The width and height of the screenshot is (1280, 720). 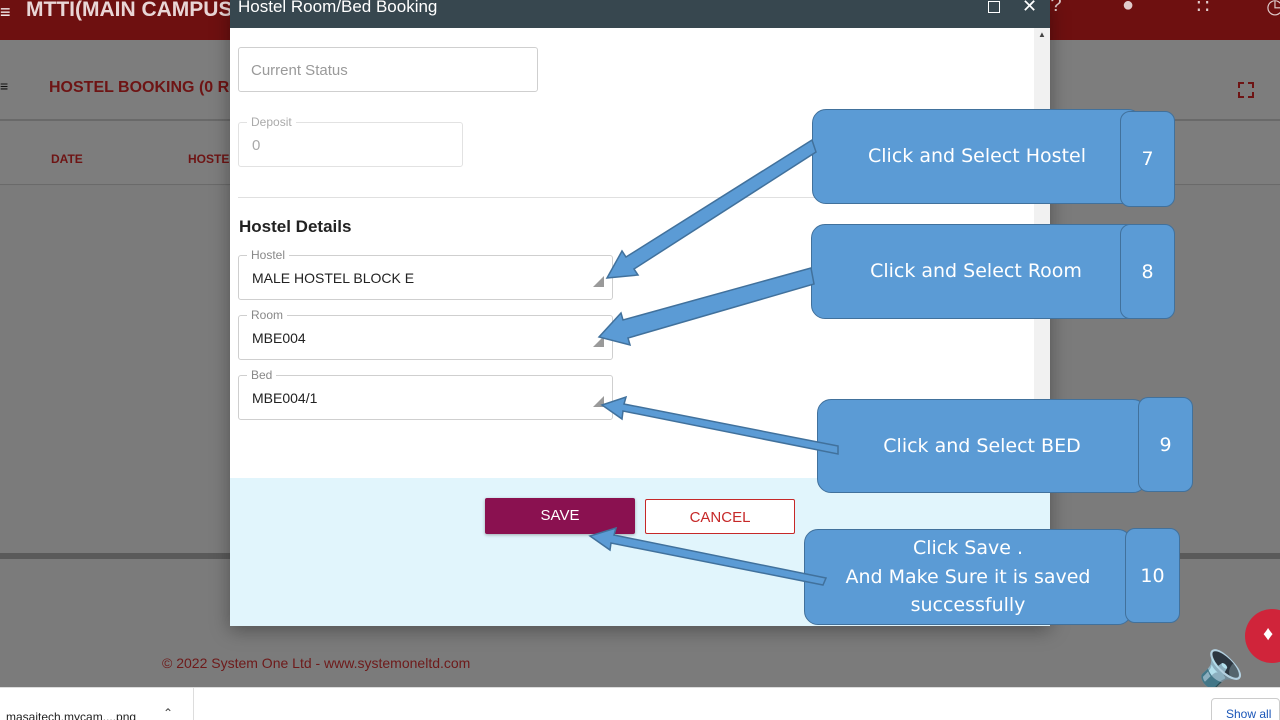 I want to click on step-badge-7: 7, so click(x=1147, y=159).